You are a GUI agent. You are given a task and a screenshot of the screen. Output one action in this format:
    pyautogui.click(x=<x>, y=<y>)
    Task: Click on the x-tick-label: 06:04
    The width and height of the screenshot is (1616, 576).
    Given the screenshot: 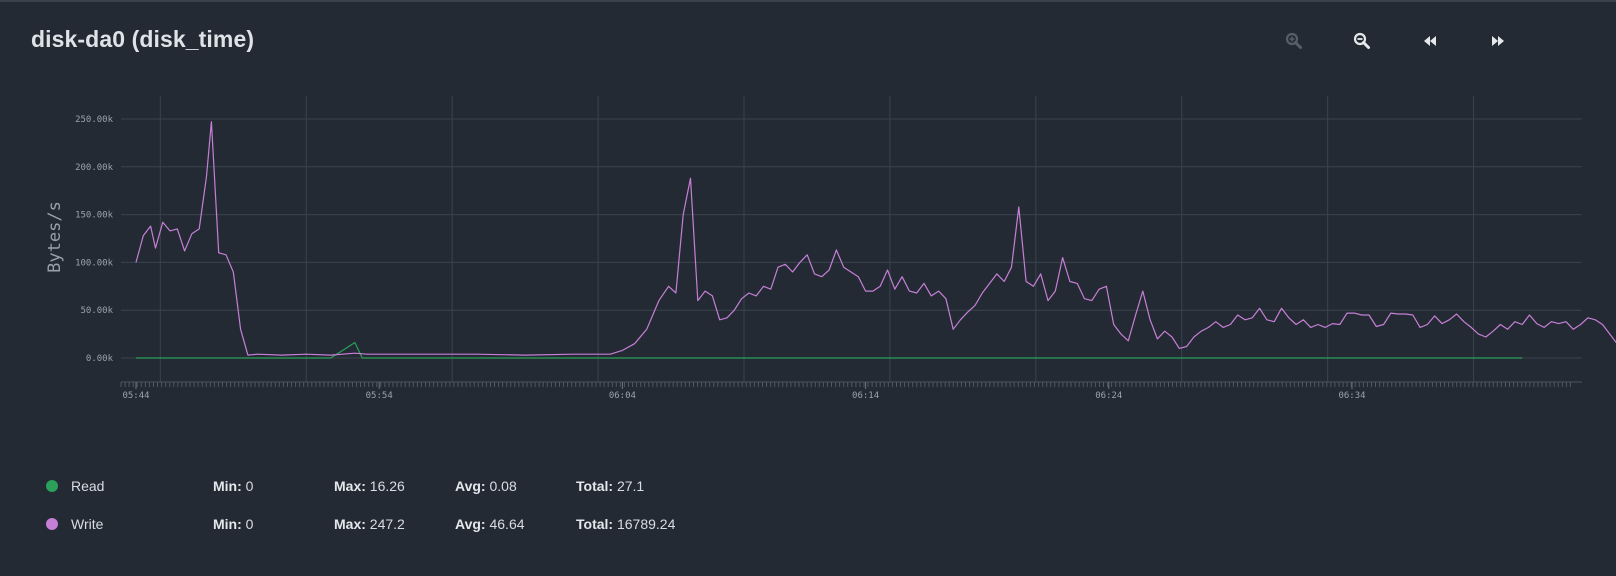 What is the action you would take?
    pyautogui.click(x=622, y=396)
    